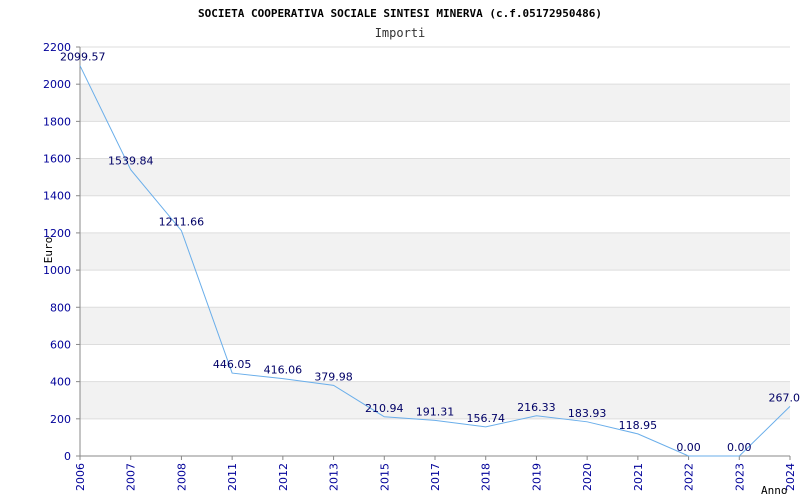  I want to click on x-tick-label: 2011, so click(232, 477).